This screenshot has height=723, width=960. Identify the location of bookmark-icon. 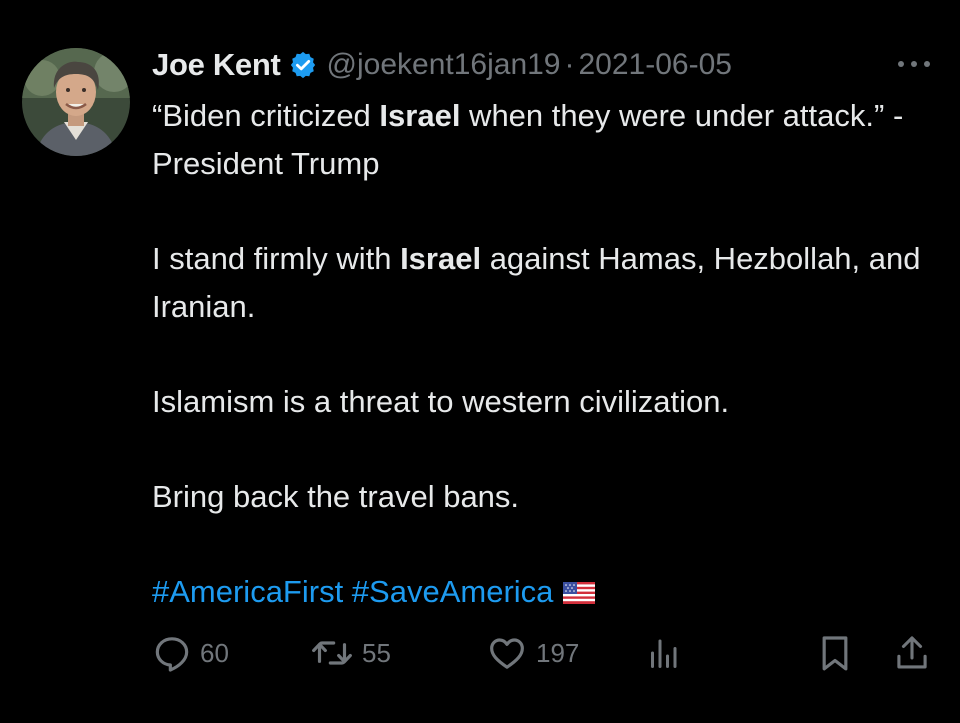
(835, 653).